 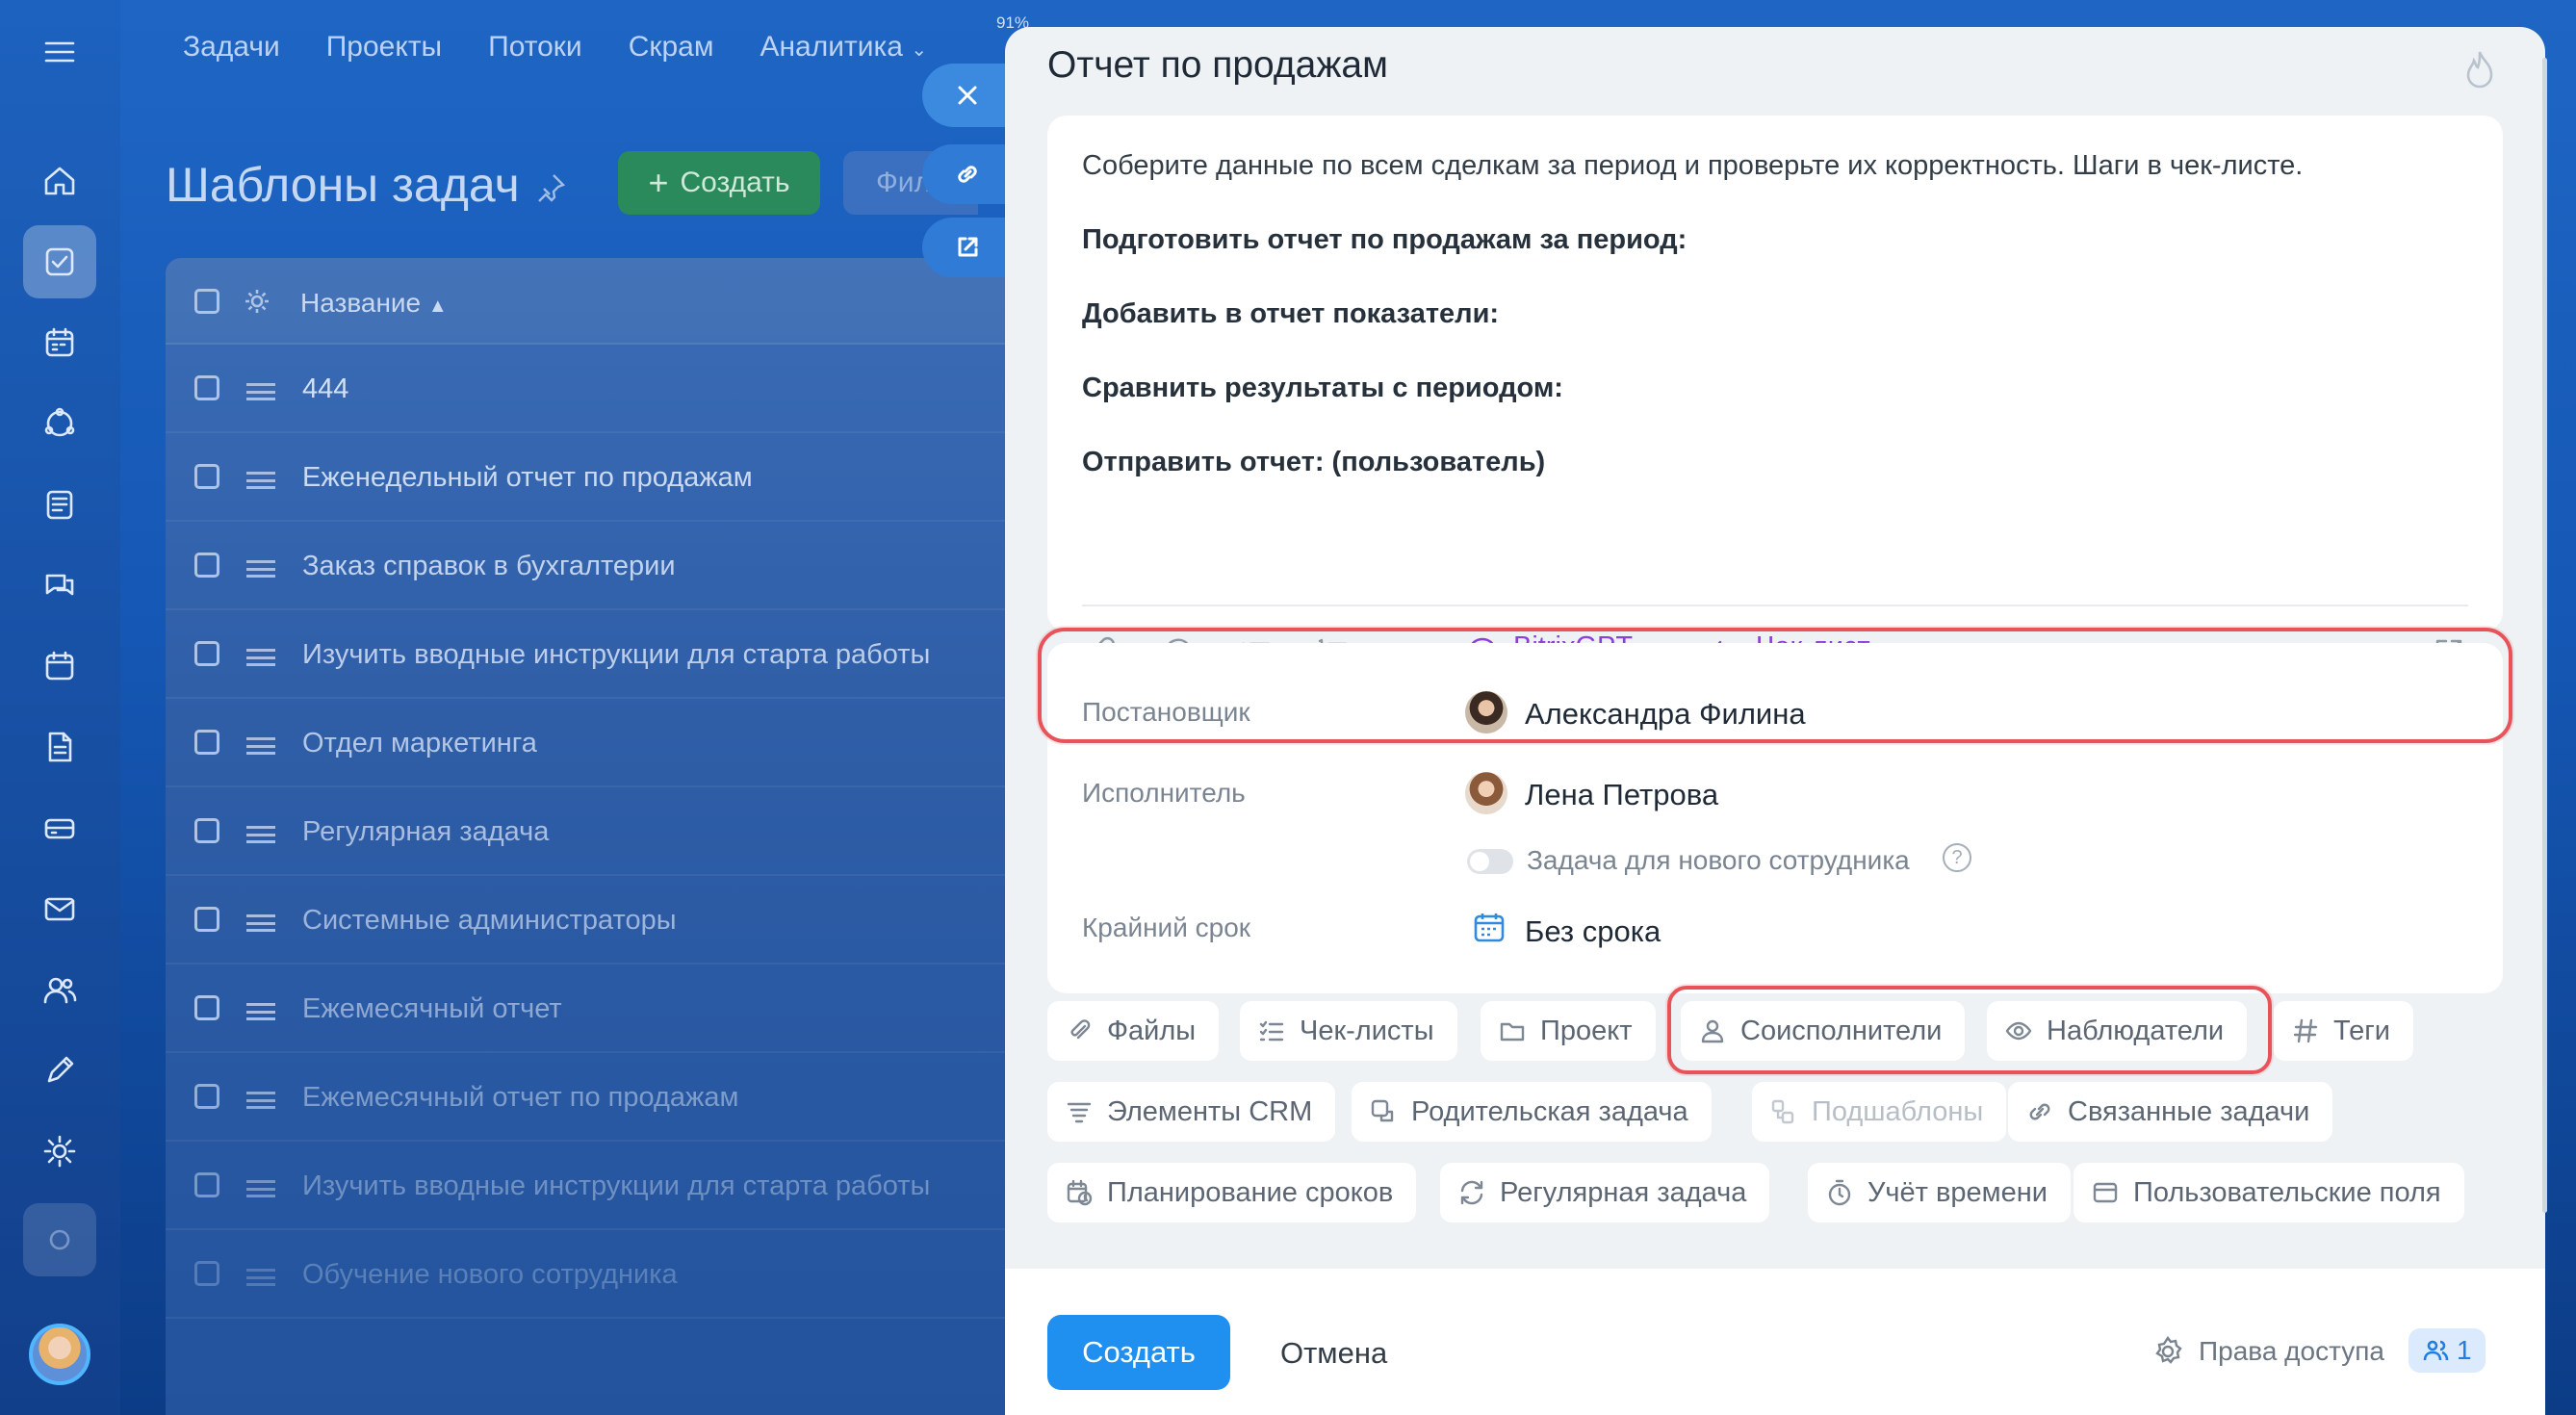 I want to click on feed-icon, so click(x=60, y=504).